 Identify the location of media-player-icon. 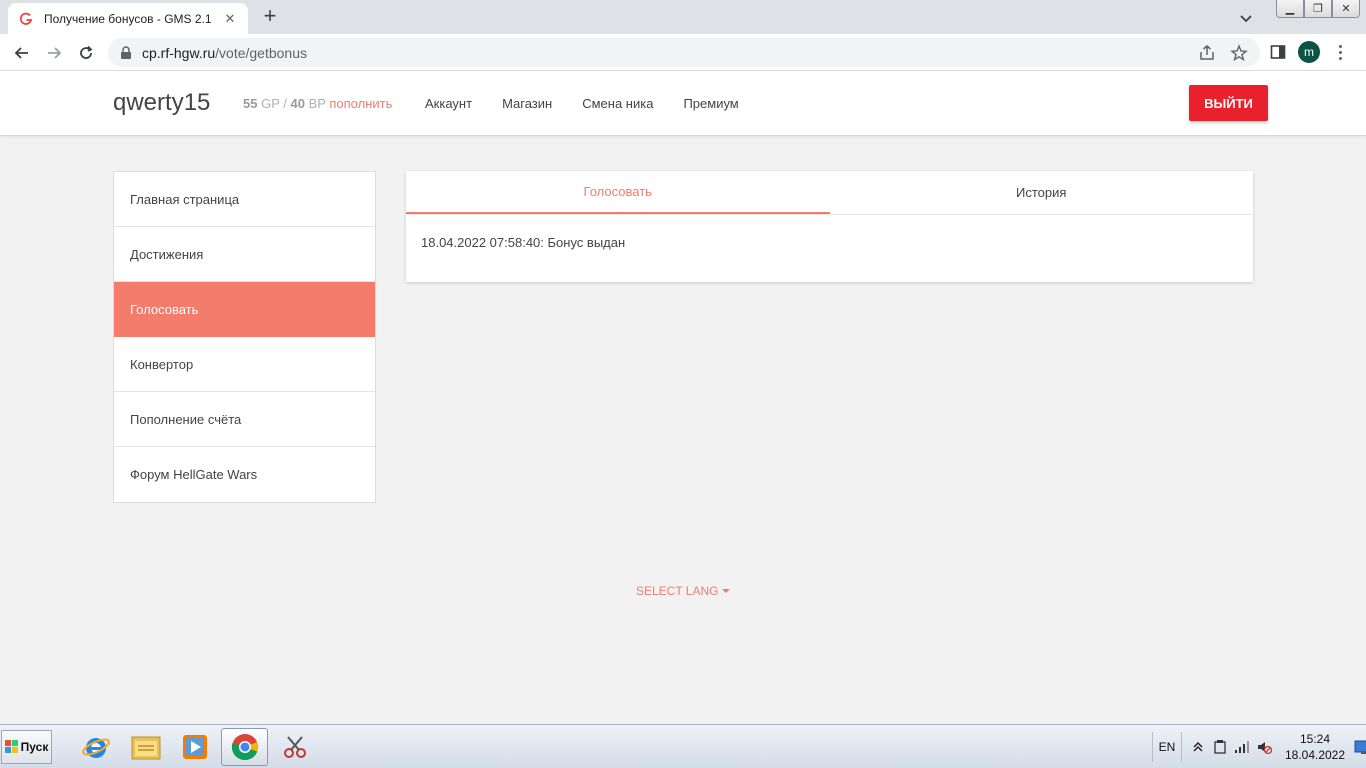
(194, 747).